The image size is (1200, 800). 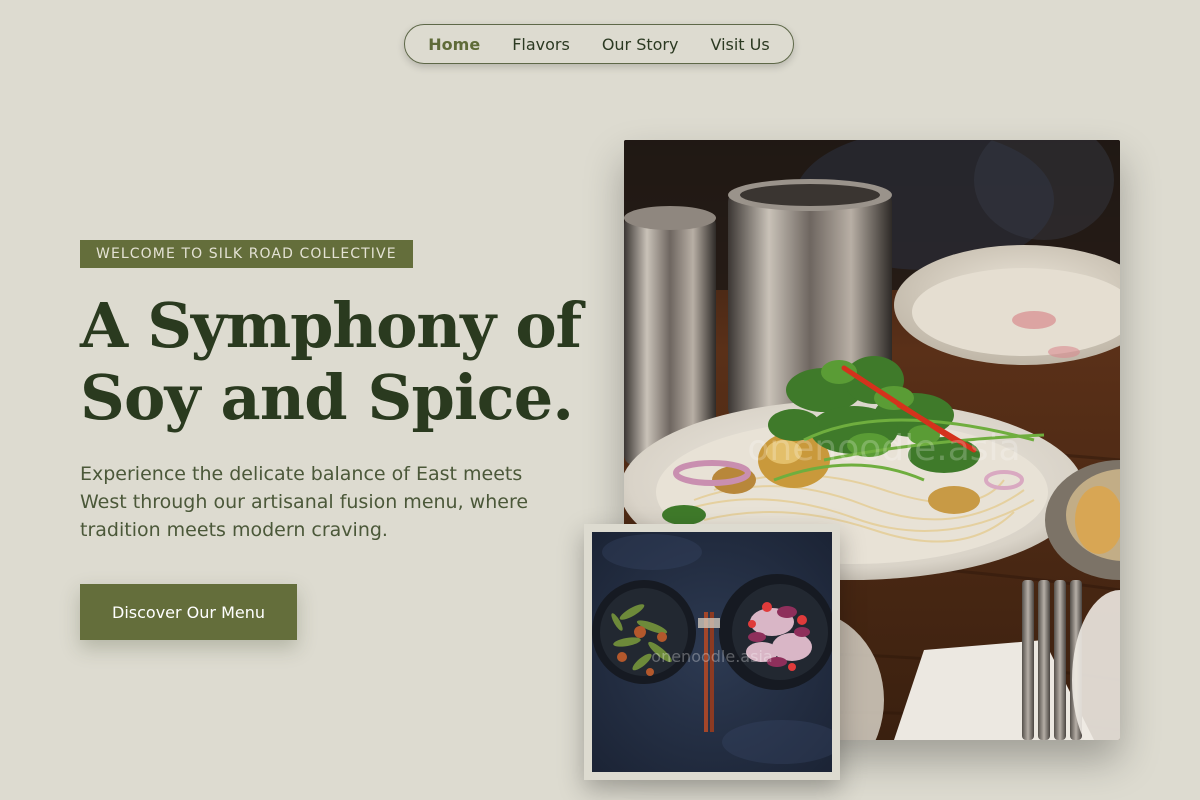 I want to click on nav-link-visit-us: Visit Us, so click(x=739, y=44).